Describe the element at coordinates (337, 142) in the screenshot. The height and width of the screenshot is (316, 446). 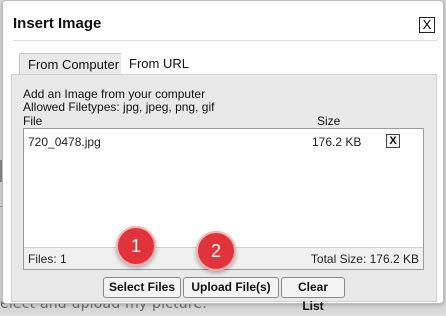
I see `file-size: 176.2 KB` at that location.